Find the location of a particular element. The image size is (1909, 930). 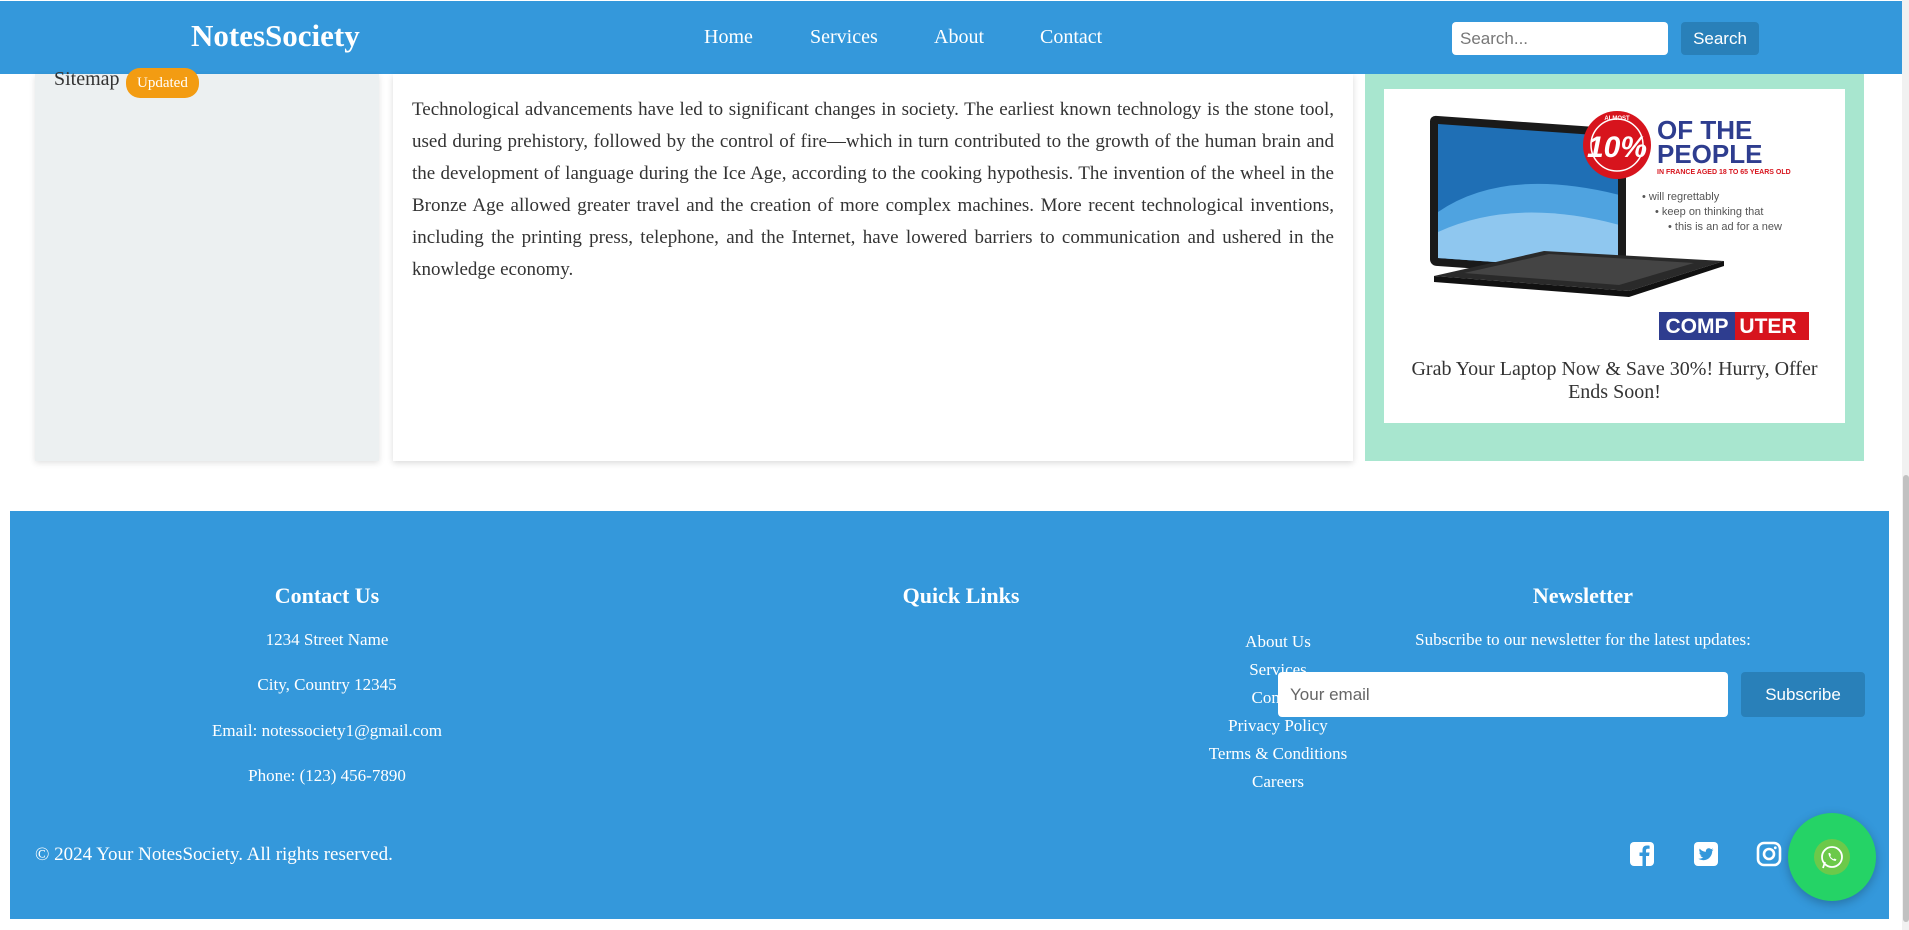

nav-contact: Contact is located at coordinates (1071, 37).